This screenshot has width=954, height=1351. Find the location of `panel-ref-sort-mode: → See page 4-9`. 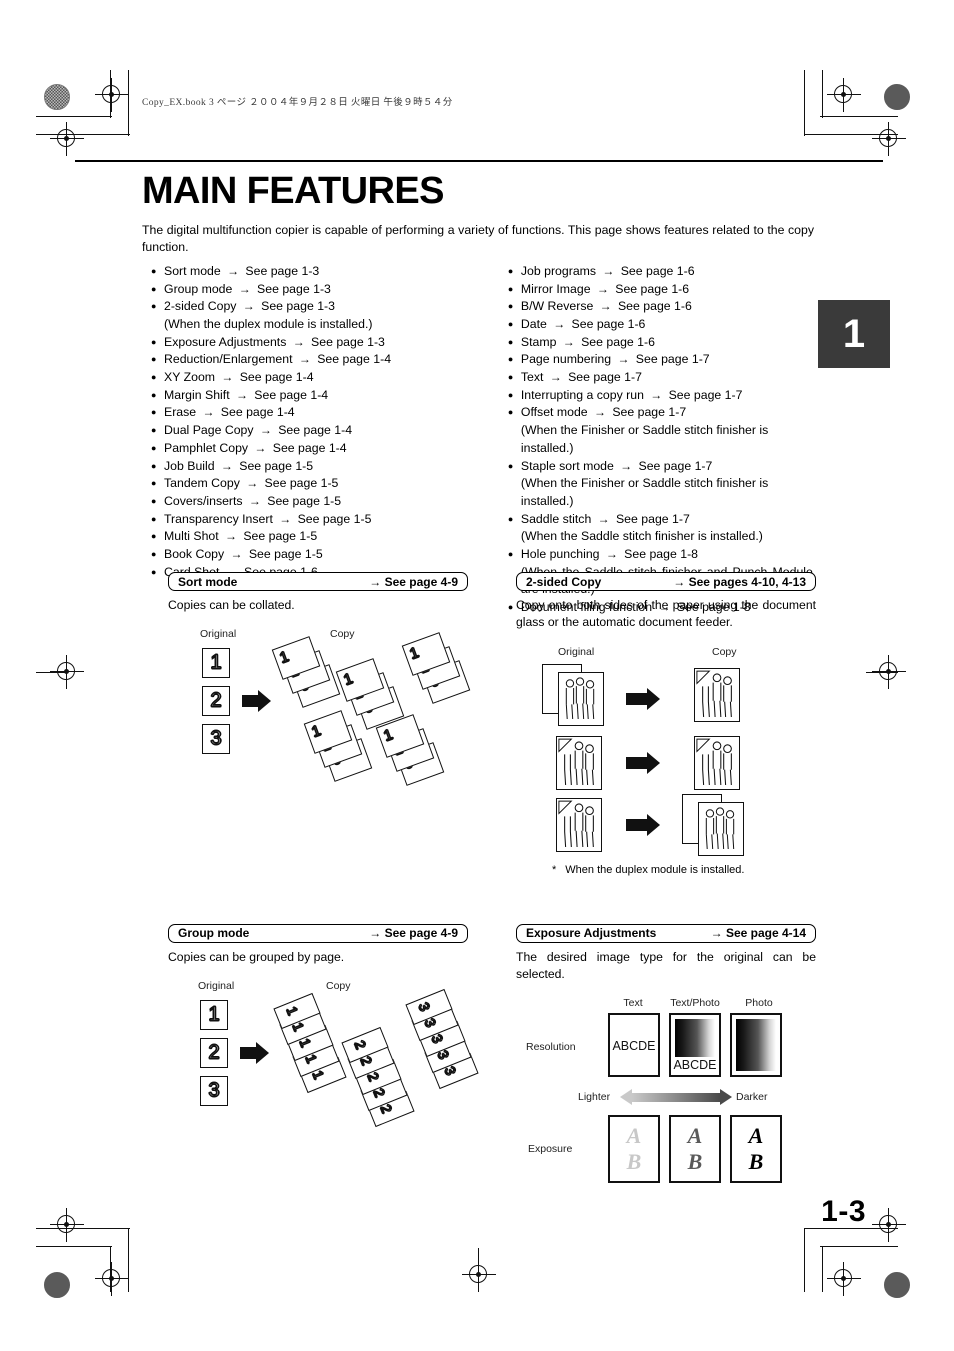

panel-ref-sort-mode: → See page 4-9 is located at coordinates (413, 582).